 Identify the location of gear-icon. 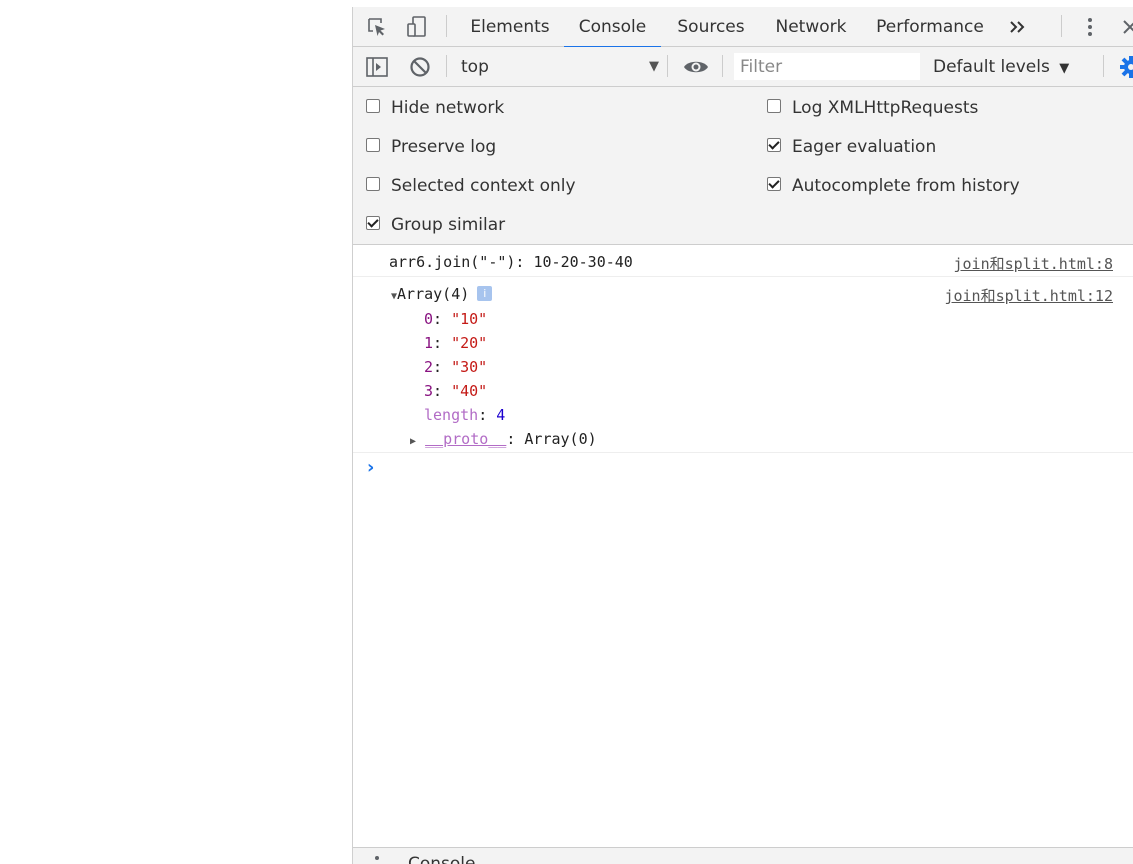
(1126, 67).